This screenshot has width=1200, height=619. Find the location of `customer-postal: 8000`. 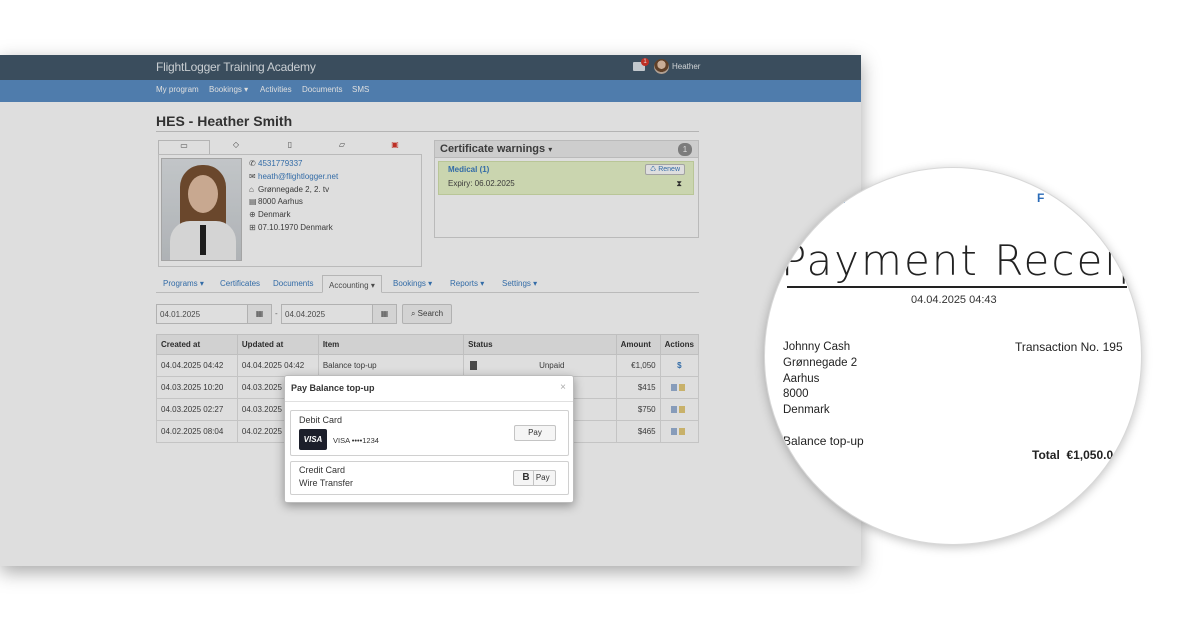

customer-postal: 8000 is located at coordinates (796, 394).